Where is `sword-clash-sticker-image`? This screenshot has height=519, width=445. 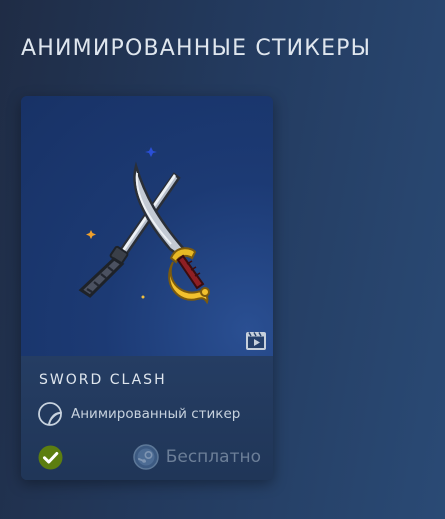
sword-clash-sticker-image is located at coordinates (144, 226).